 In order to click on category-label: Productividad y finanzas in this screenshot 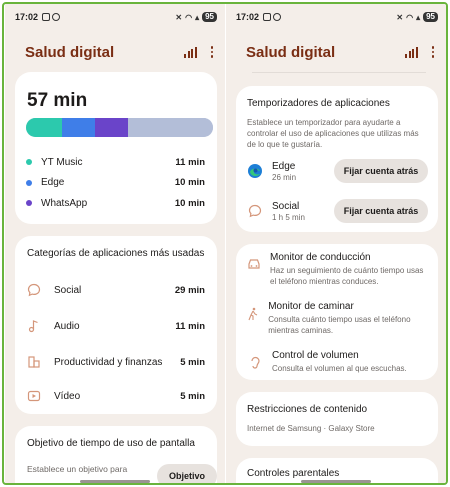, I will do `click(108, 362)`.